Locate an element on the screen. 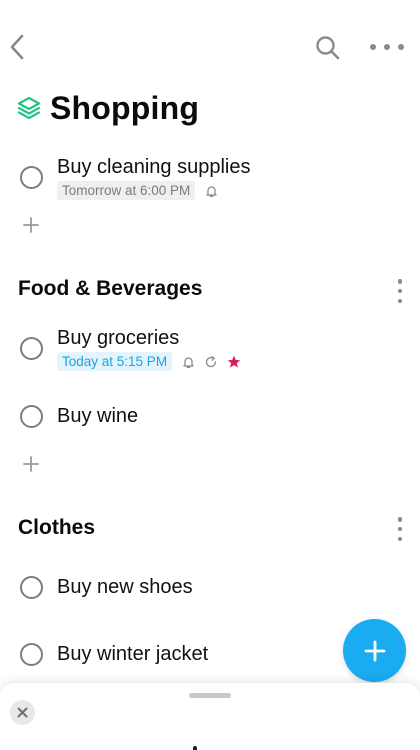  sheet-drag-handle is located at coordinates (210, 695).